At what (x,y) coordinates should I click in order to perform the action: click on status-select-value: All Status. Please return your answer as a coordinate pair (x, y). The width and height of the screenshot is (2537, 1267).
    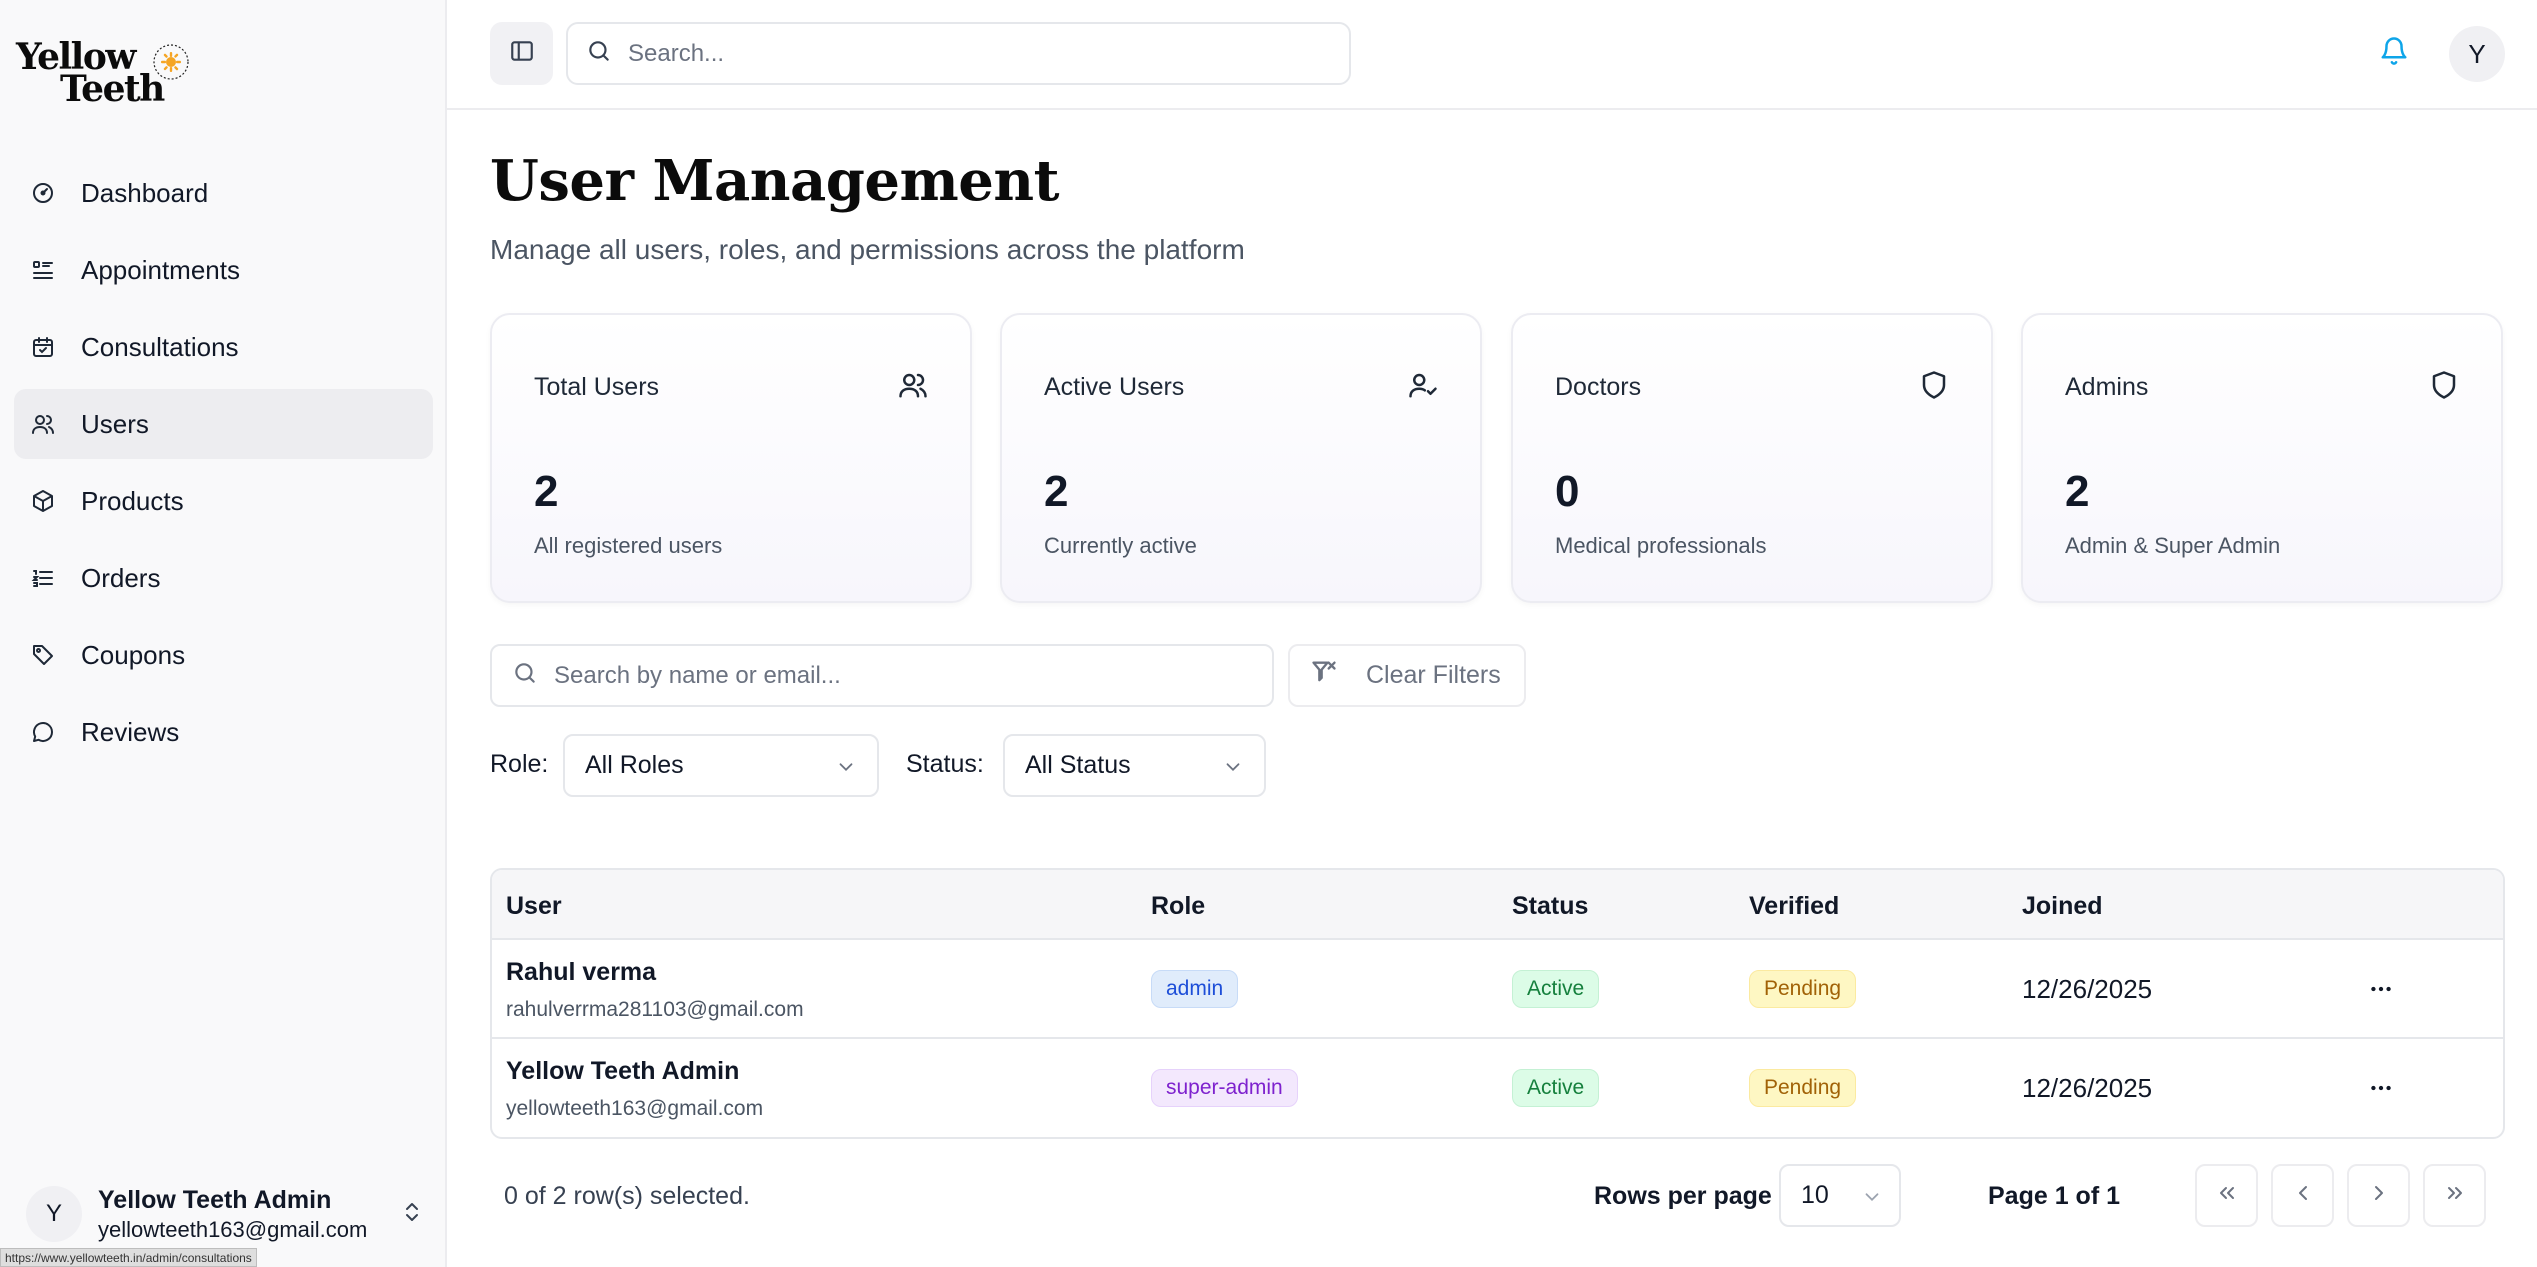
    Looking at the image, I should click on (1078, 765).